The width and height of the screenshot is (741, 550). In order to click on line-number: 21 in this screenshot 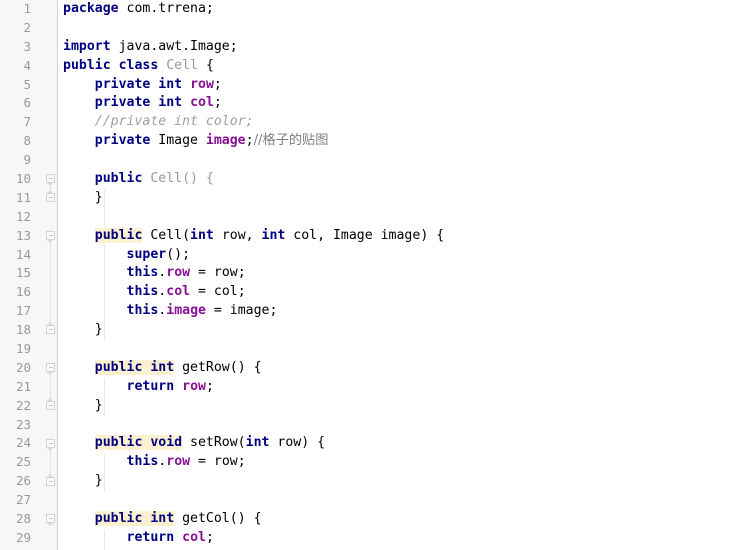, I will do `click(23, 386)`.